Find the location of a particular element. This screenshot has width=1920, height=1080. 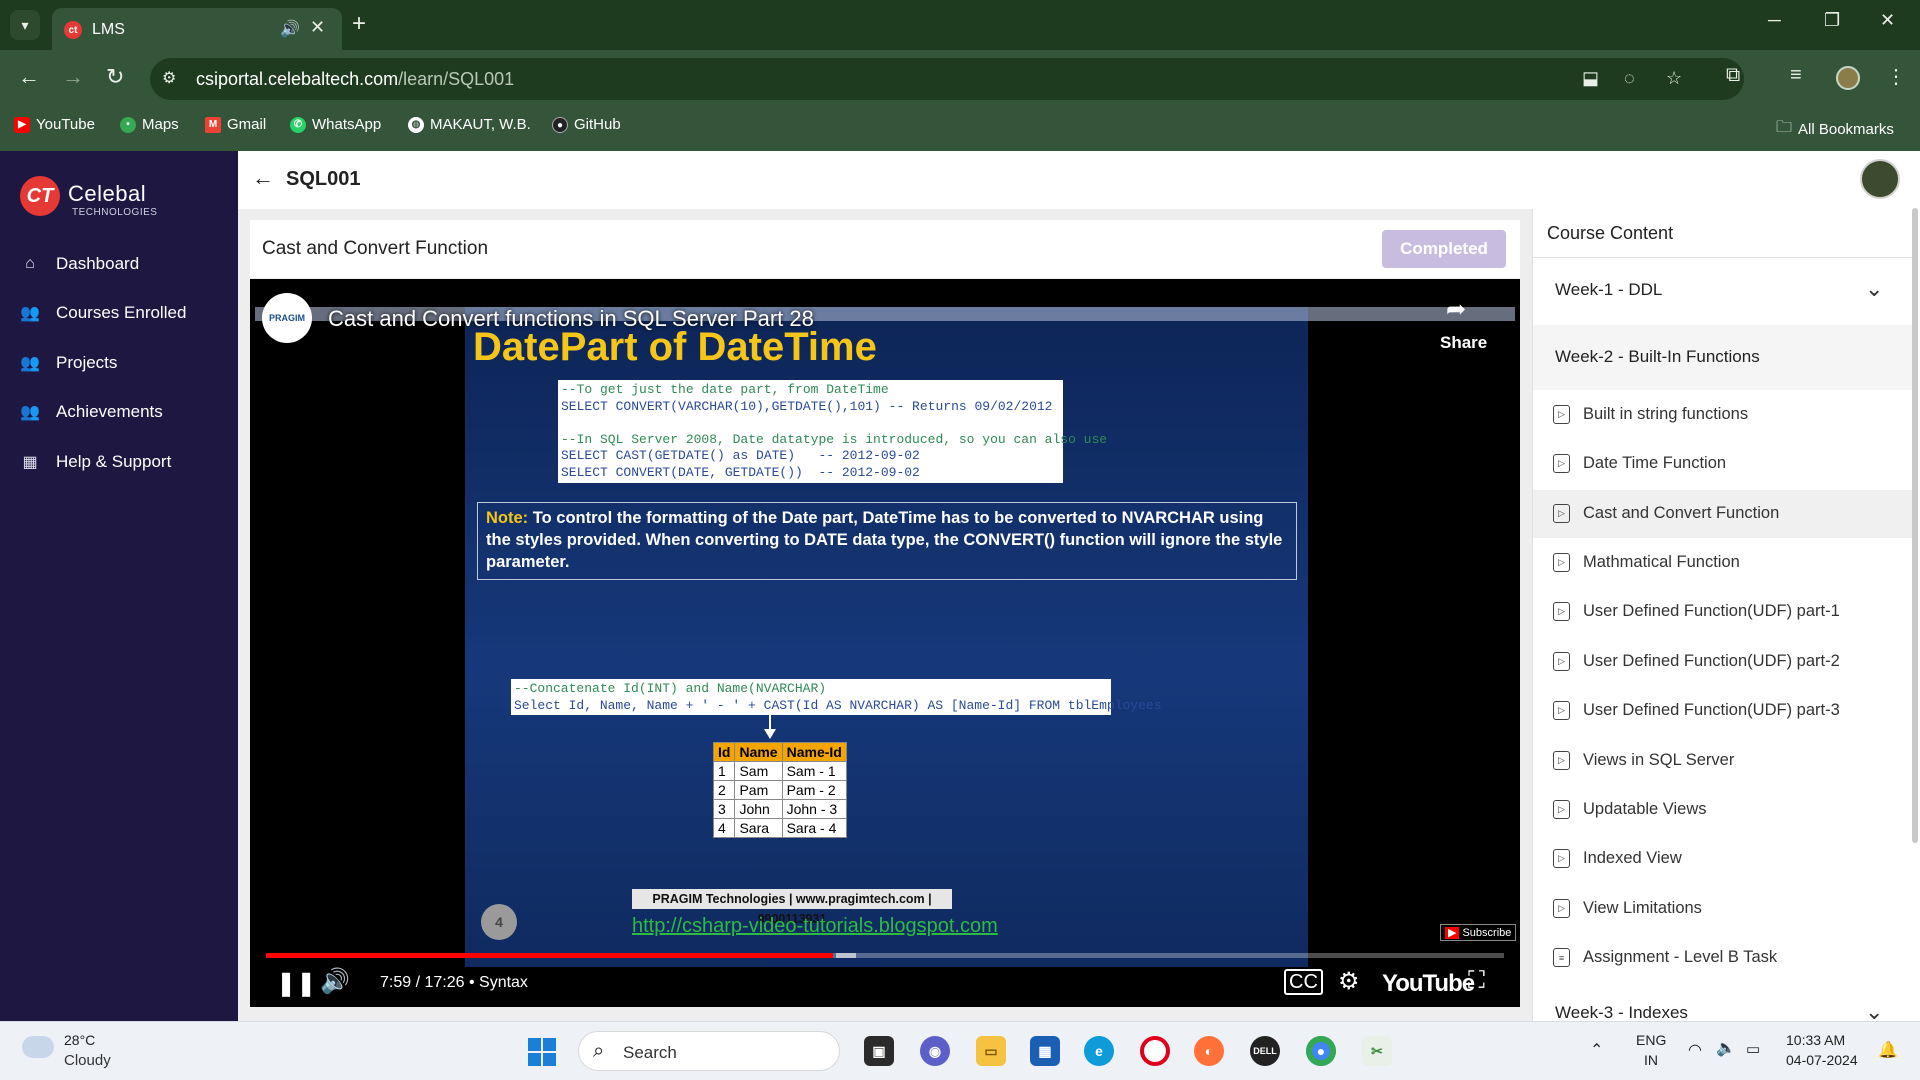

progress-buffer is located at coordinates (846, 955).